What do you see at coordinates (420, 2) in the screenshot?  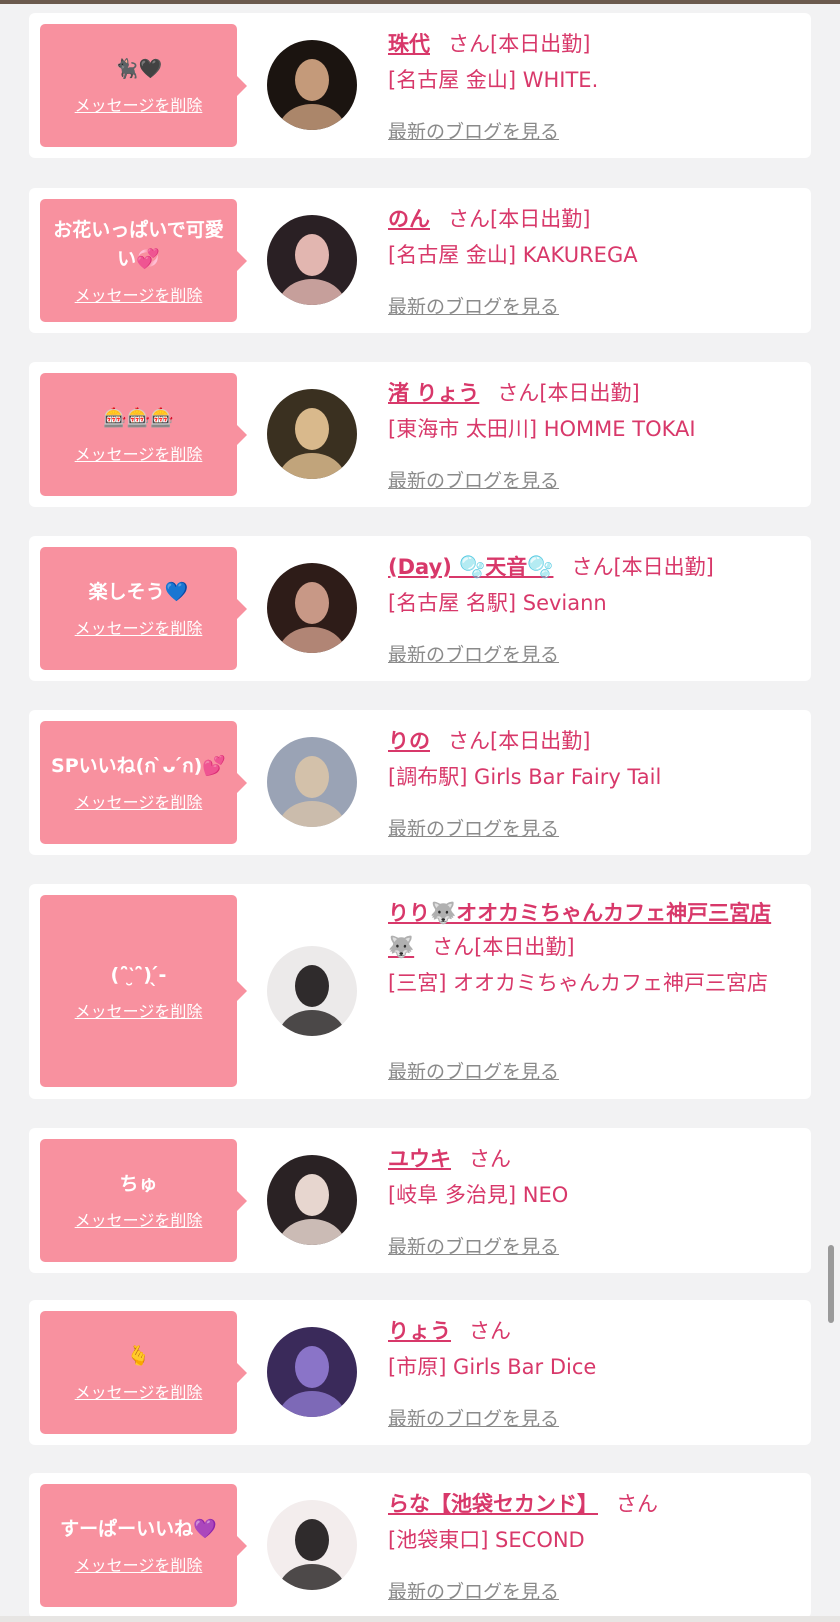 I see `top-border` at bounding box center [420, 2].